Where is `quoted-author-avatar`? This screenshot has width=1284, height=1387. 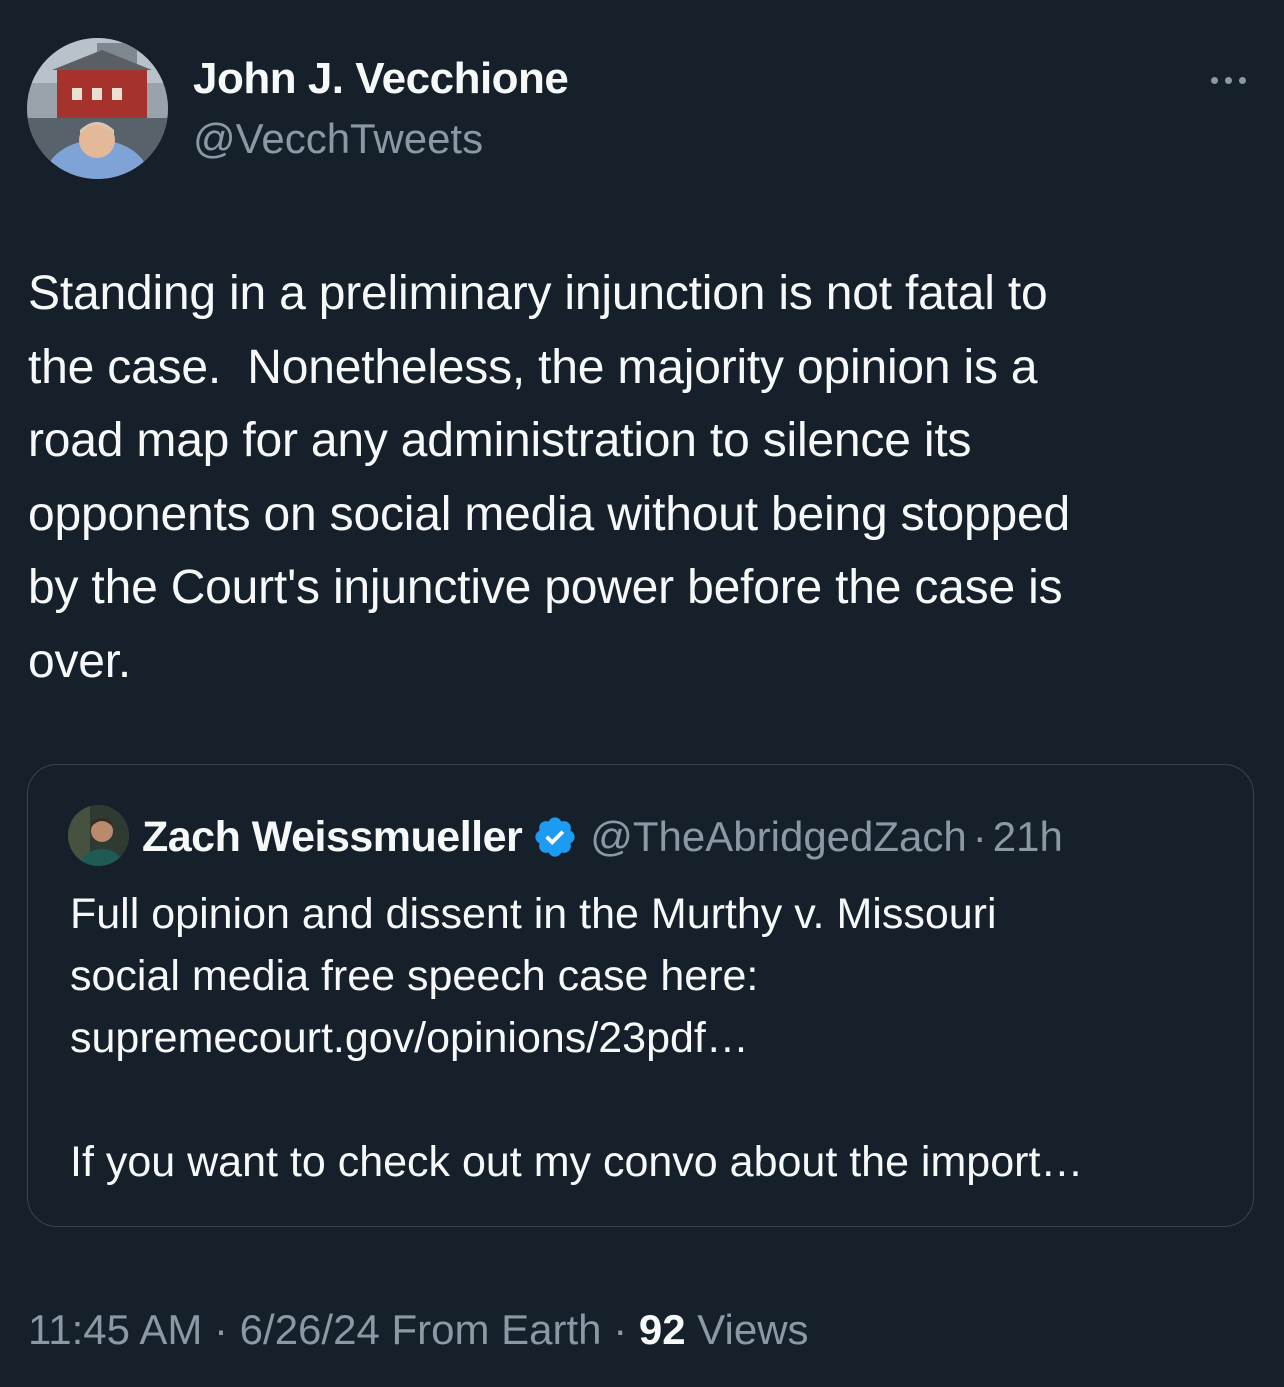 quoted-author-avatar is located at coordinates (98, 835).